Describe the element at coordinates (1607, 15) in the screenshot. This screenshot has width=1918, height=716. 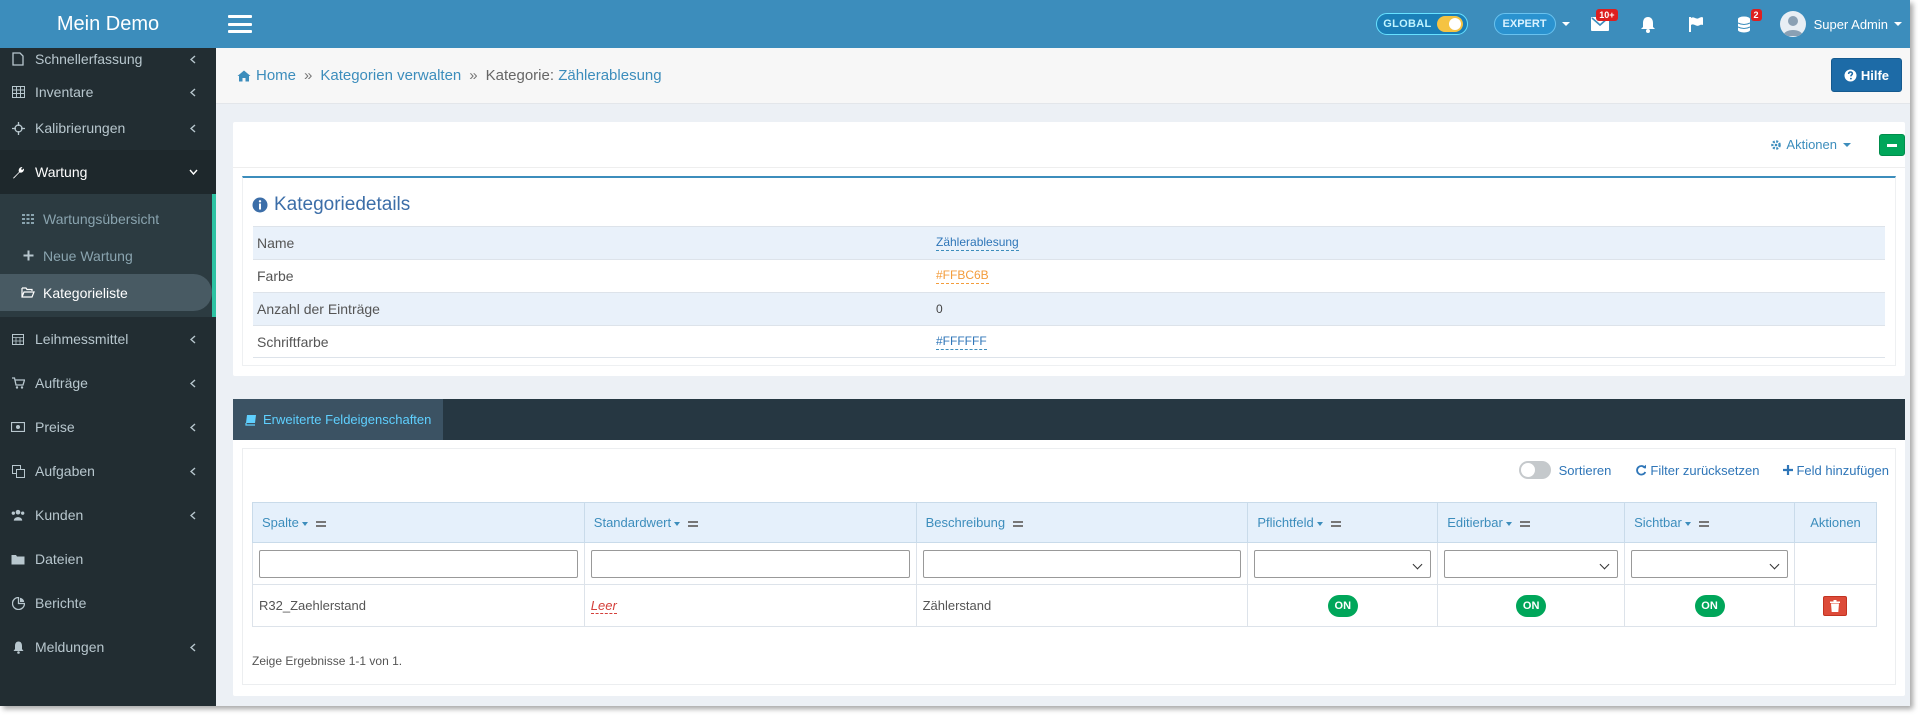
I see `mail-badge: 10+` at that location.